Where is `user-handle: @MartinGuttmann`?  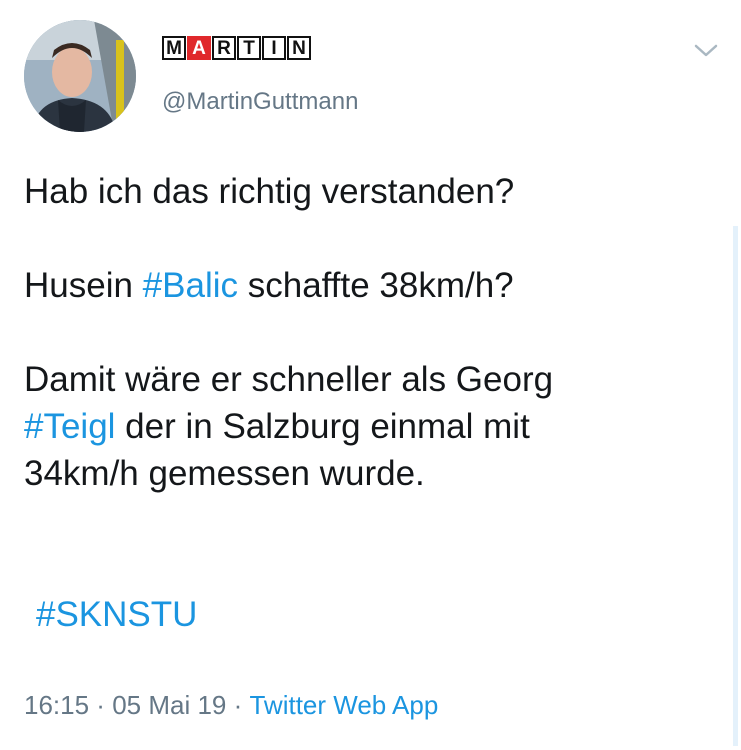
user-handle: @MartinGuttmann is located at coordinates (260, 102).